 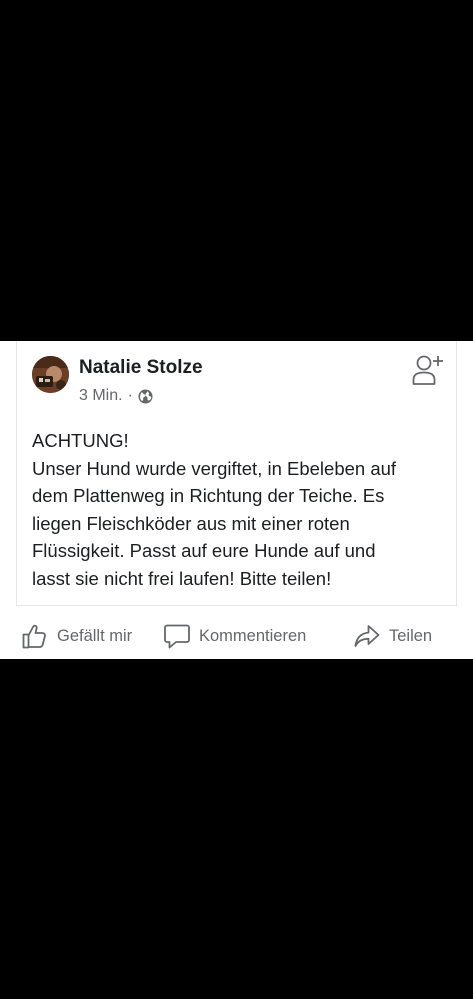 I want to click on comment-label: Kommentieren, so click(x=253, y=635).